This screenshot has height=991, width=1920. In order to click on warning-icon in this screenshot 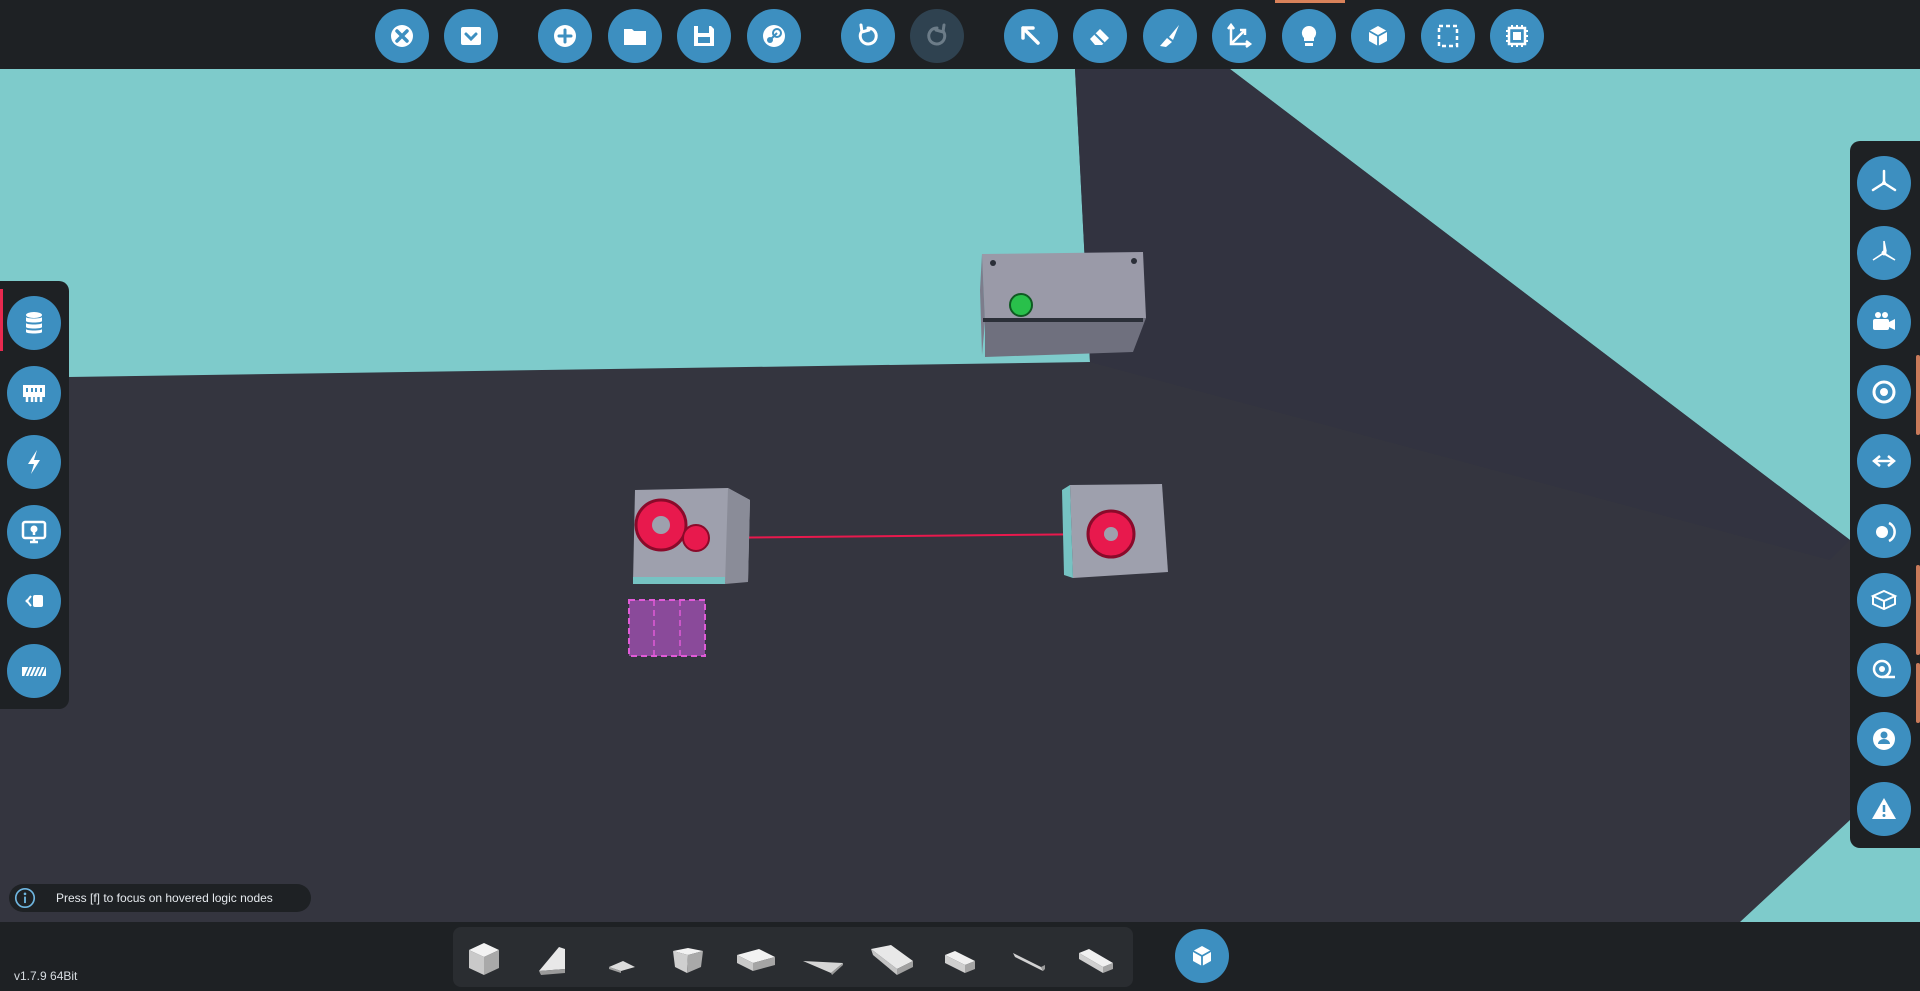, I will do `click(1884, 808)`.